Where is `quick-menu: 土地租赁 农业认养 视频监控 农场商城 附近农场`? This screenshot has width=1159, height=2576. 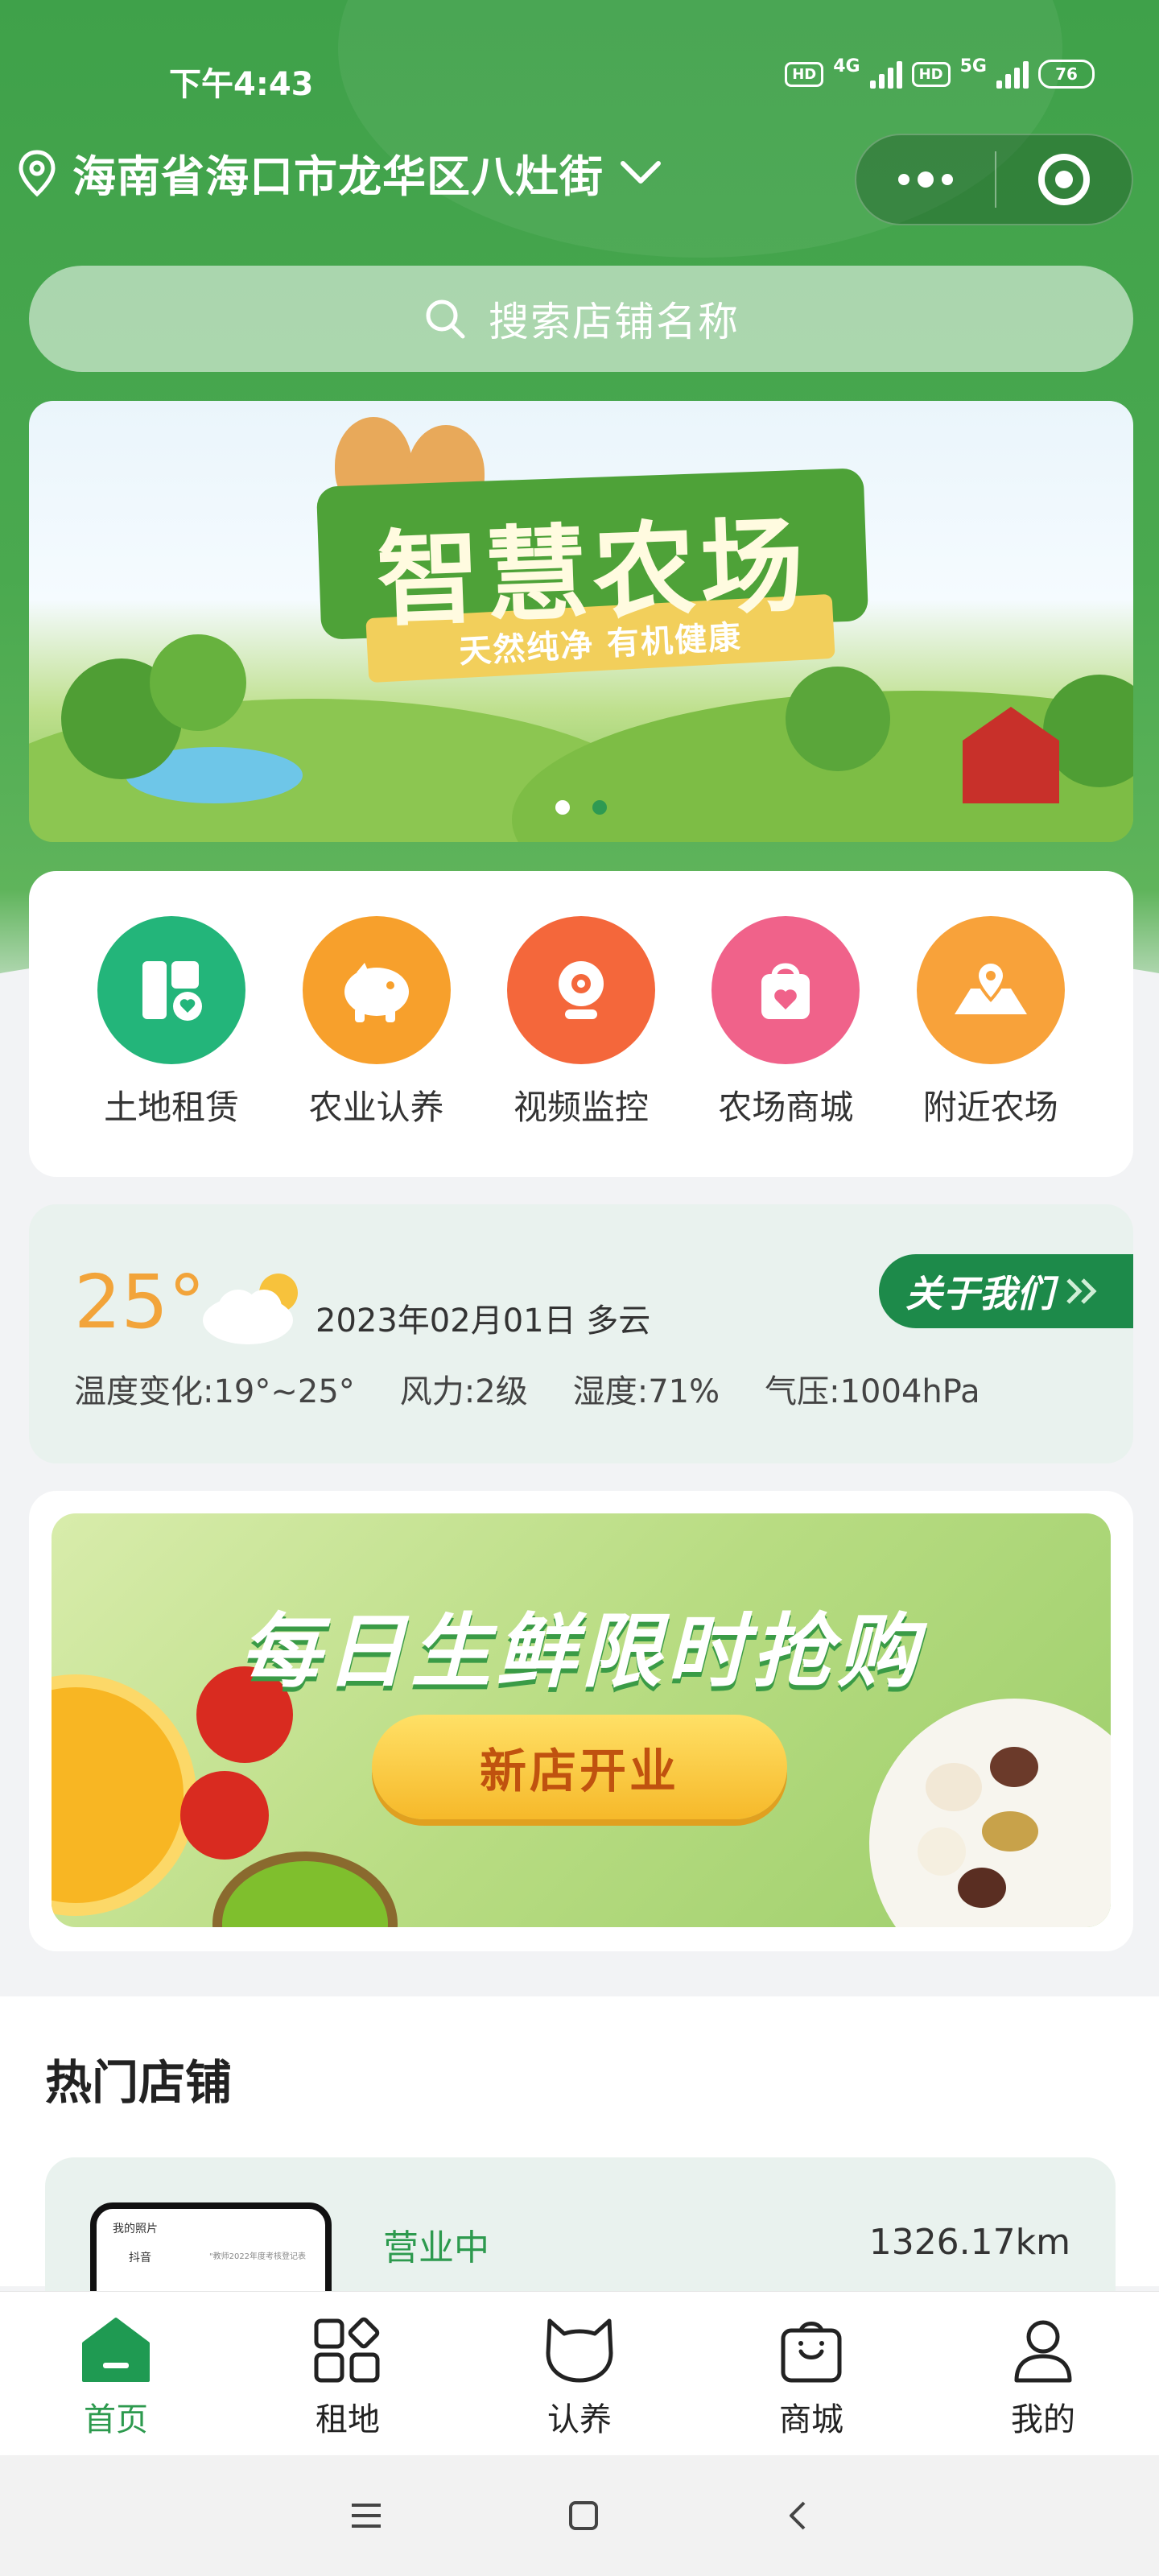
quick-menu: 土地租赁 农业认养 视频监控 农场商城 附近农场 is located at coordinates (581, 1024).